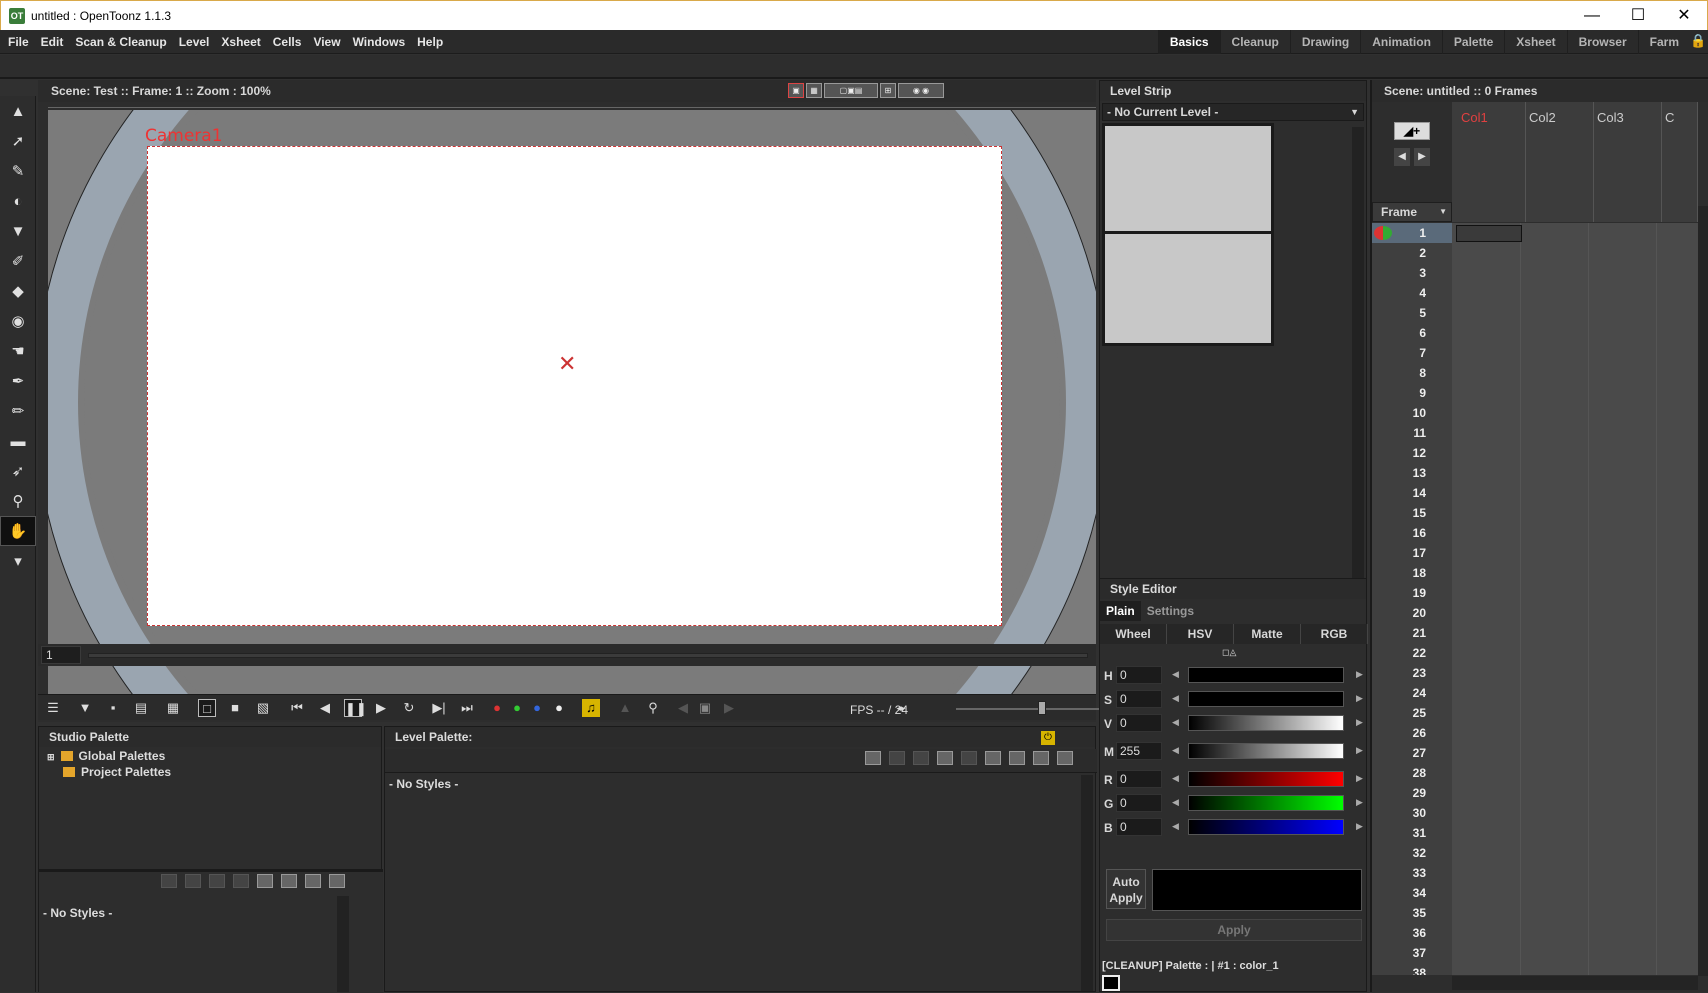 The height and width of the screenshot is (993, 1708). I want to click on matte-slider, so click(1266, 751).